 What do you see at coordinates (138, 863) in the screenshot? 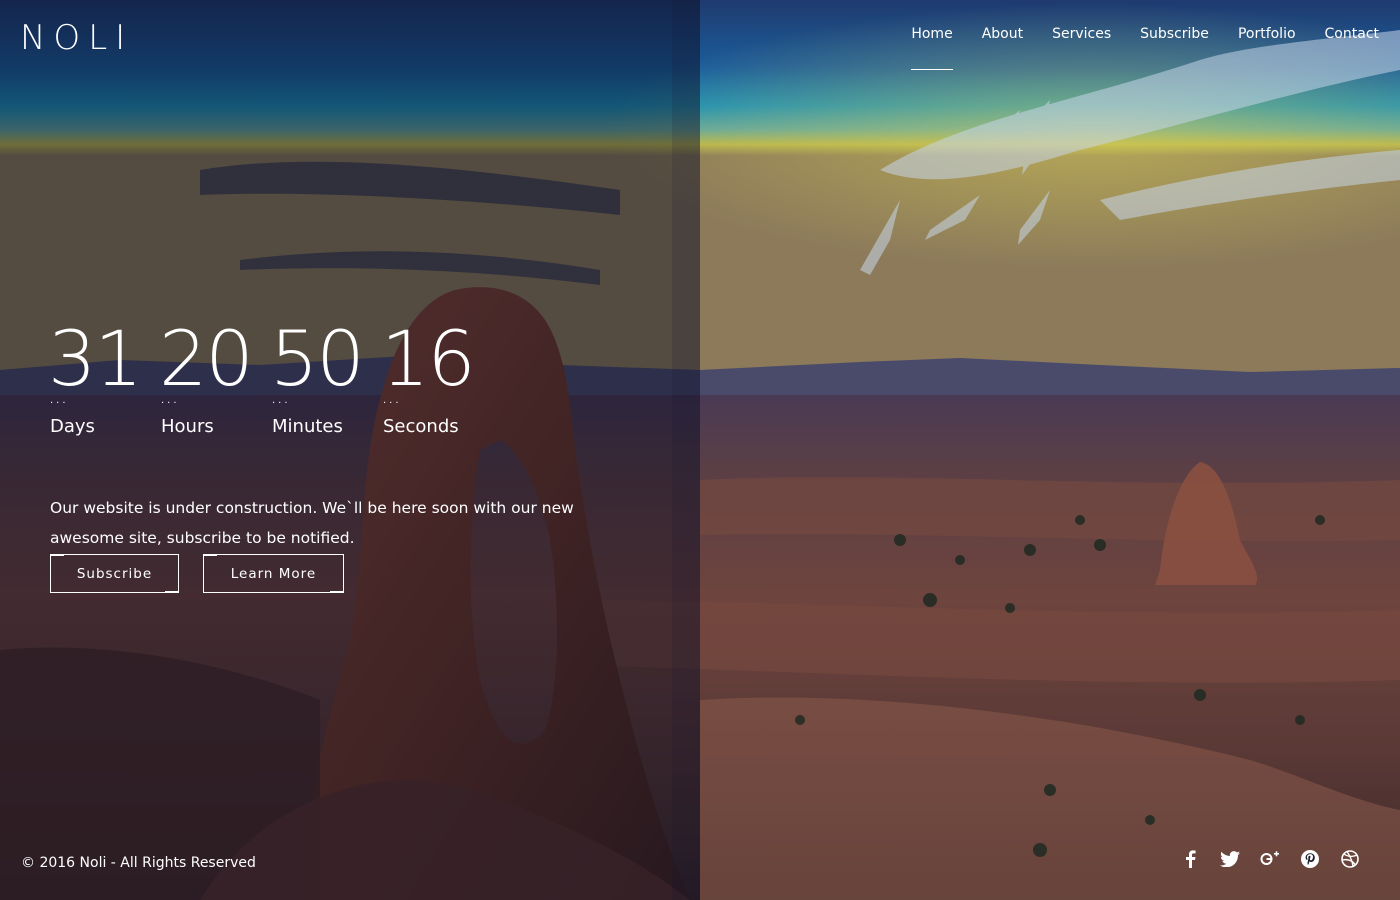
I see `copyright-text: © 2016 Noli - All Rights Reserved` at bounding box center [138, 863].